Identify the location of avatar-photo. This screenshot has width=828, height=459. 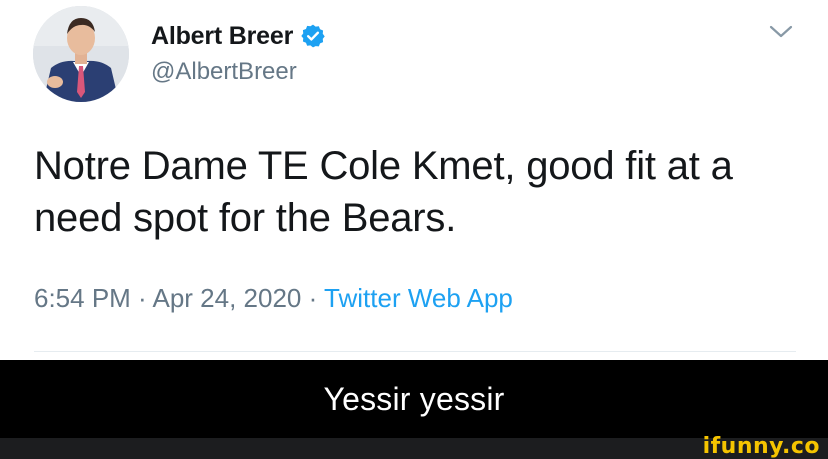
(81, 54).